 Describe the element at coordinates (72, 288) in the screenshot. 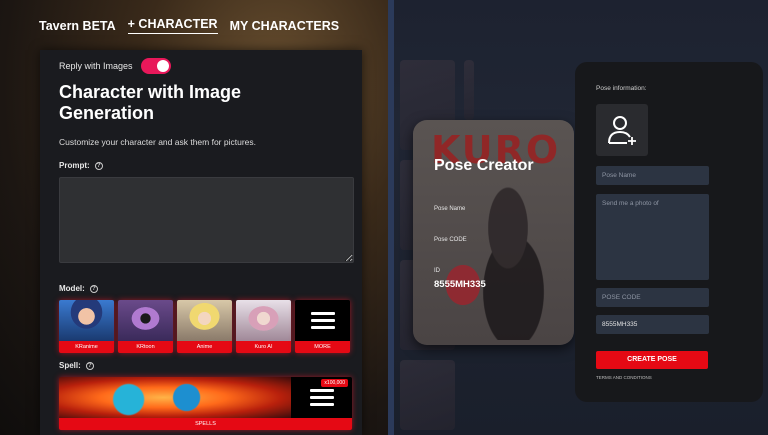

I see `model-label: Model:` at that location.